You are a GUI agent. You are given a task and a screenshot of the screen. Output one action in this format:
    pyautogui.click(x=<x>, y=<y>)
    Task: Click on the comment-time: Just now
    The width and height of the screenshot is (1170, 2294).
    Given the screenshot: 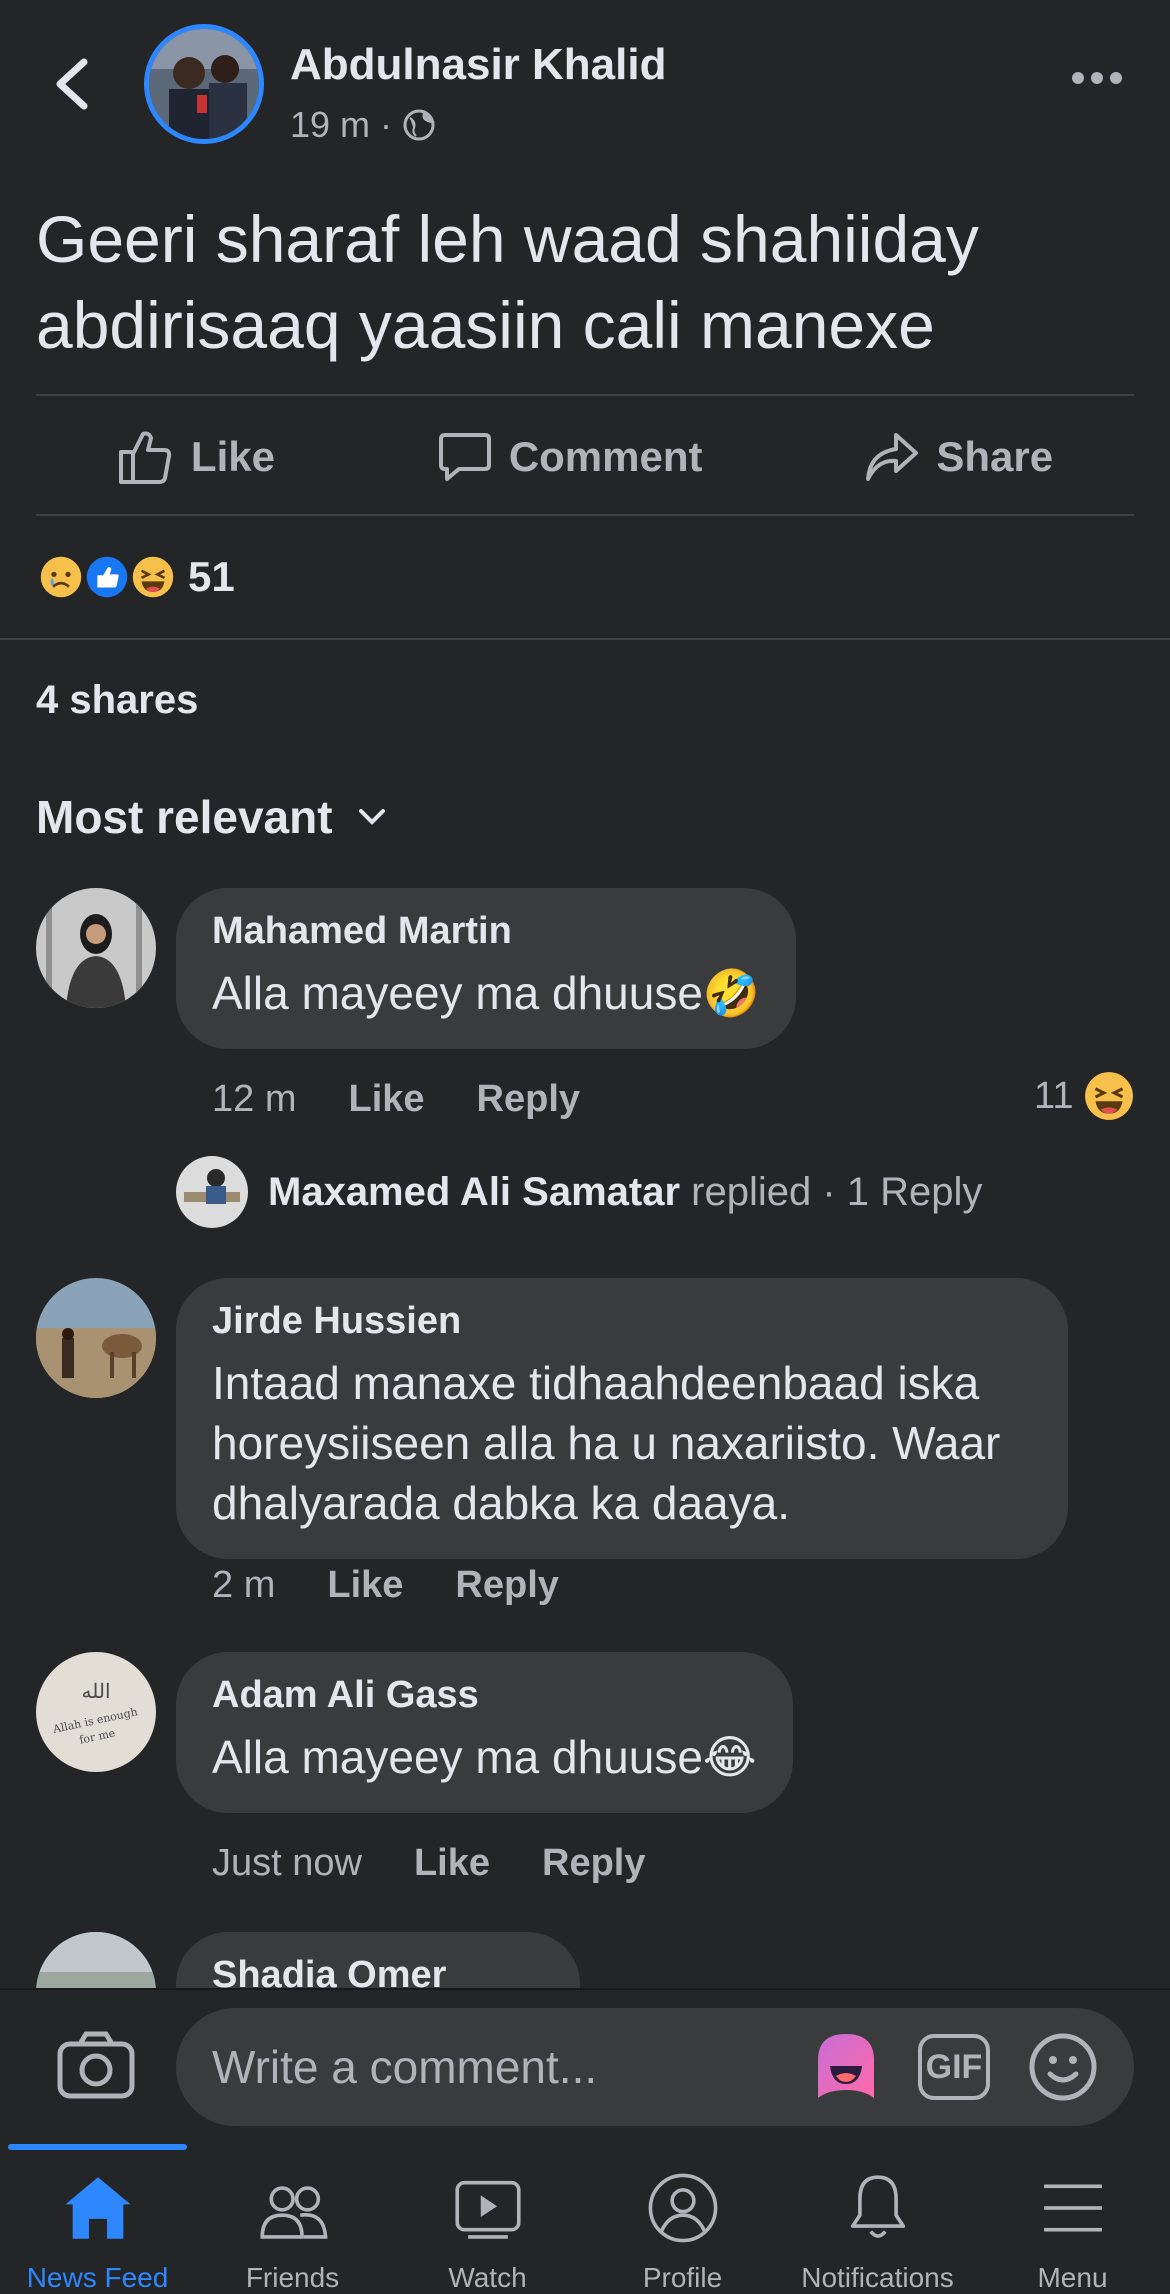 What is the action you would take?
    pyautogui.click(x=287, y=1863)
    